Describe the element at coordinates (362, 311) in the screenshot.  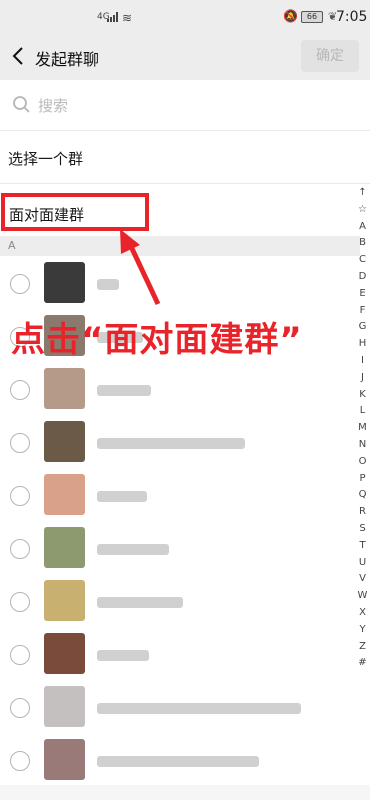
I see `index-letter: F` at that location.